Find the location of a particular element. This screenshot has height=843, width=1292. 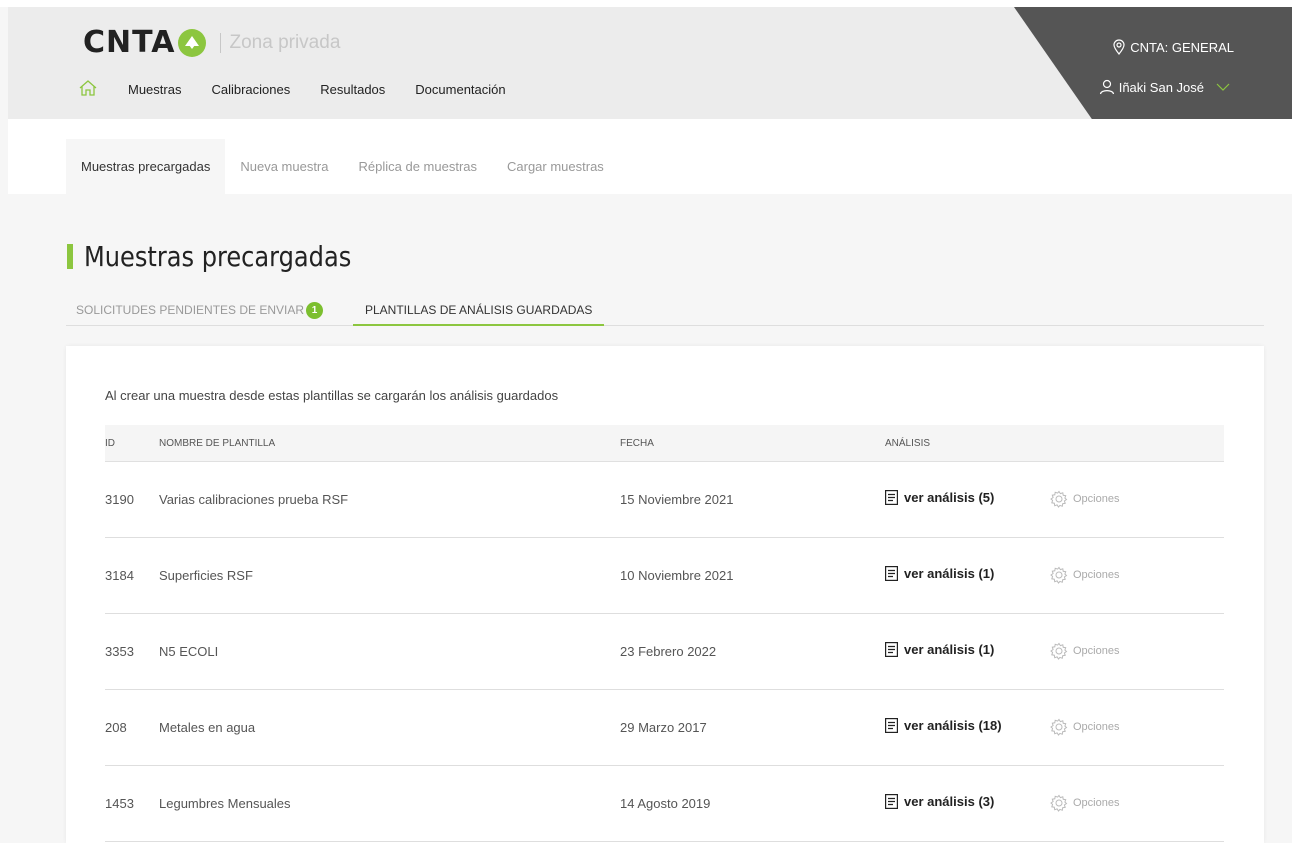

row-date: 15 Noviembre 2021 is located at coordinates (677, 499).